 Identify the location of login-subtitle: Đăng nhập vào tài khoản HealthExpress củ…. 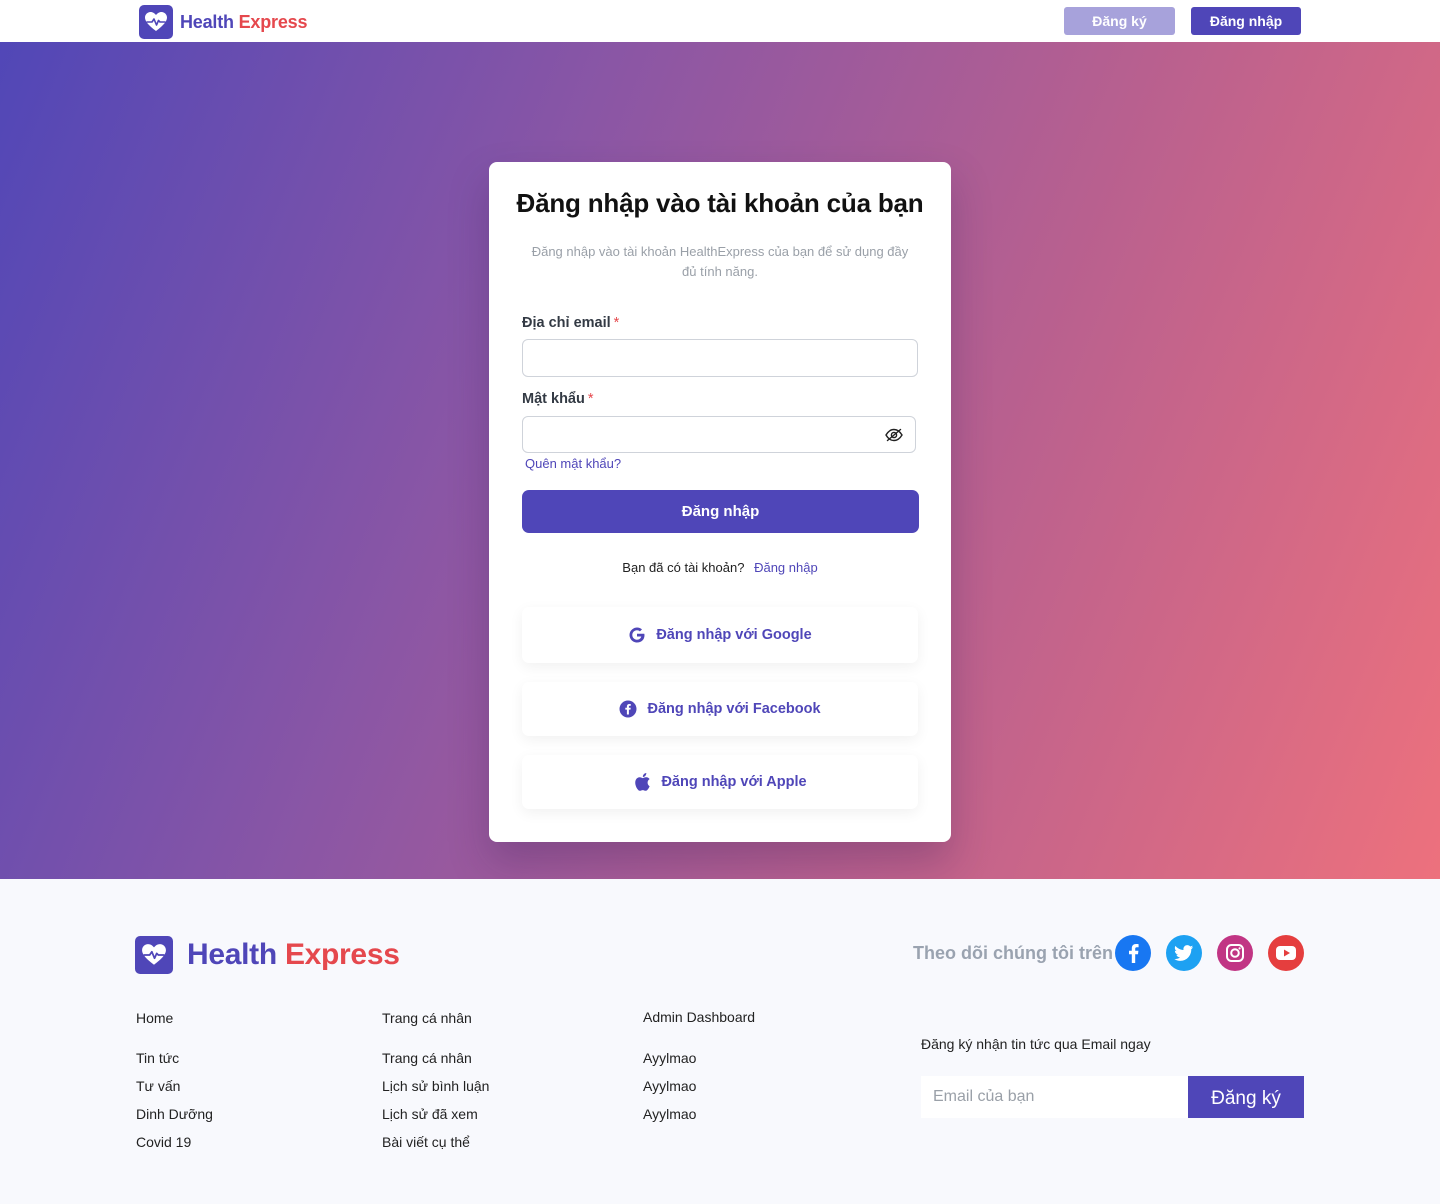
(720, 261).